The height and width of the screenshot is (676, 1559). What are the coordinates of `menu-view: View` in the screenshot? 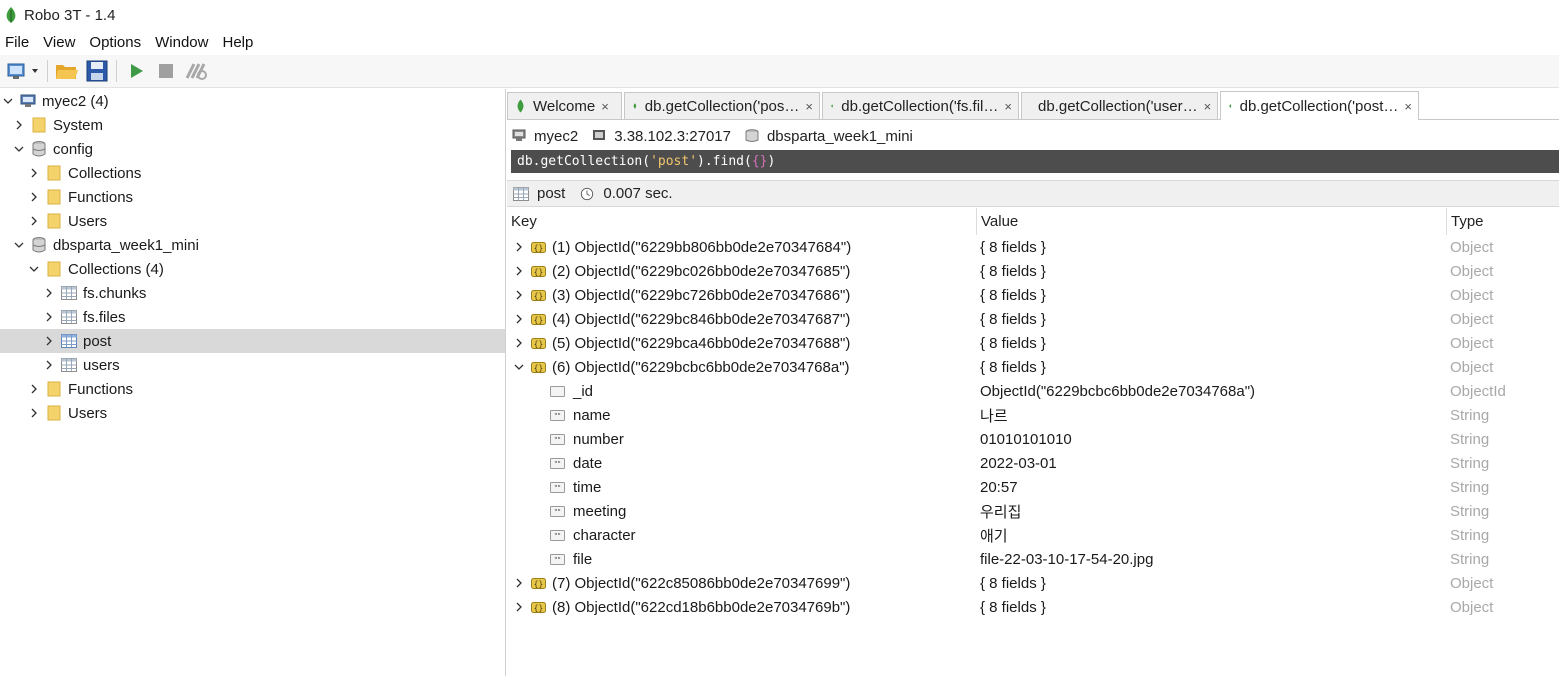 It's located at (59, 42).